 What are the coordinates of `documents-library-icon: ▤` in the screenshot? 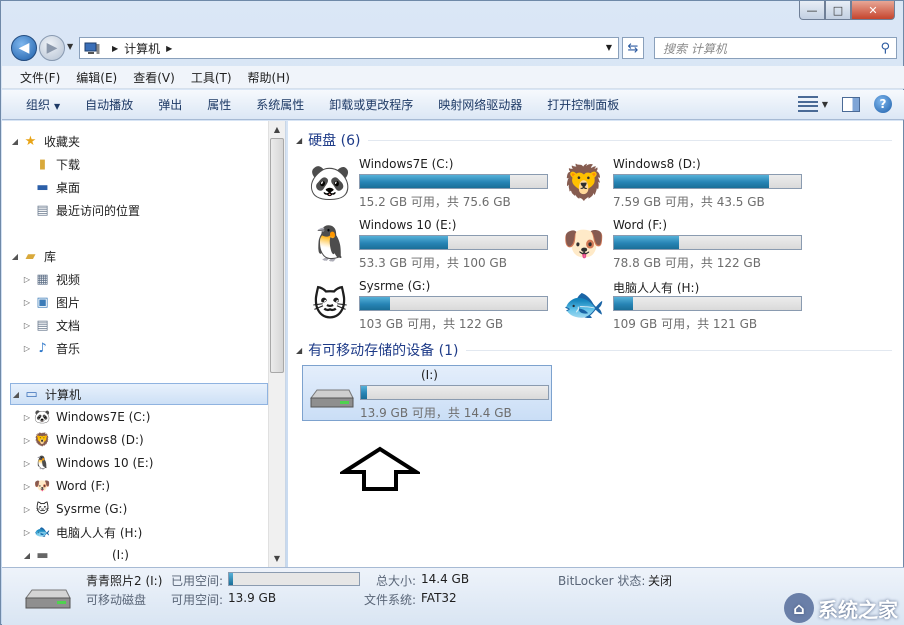 It's located at (42, 325).